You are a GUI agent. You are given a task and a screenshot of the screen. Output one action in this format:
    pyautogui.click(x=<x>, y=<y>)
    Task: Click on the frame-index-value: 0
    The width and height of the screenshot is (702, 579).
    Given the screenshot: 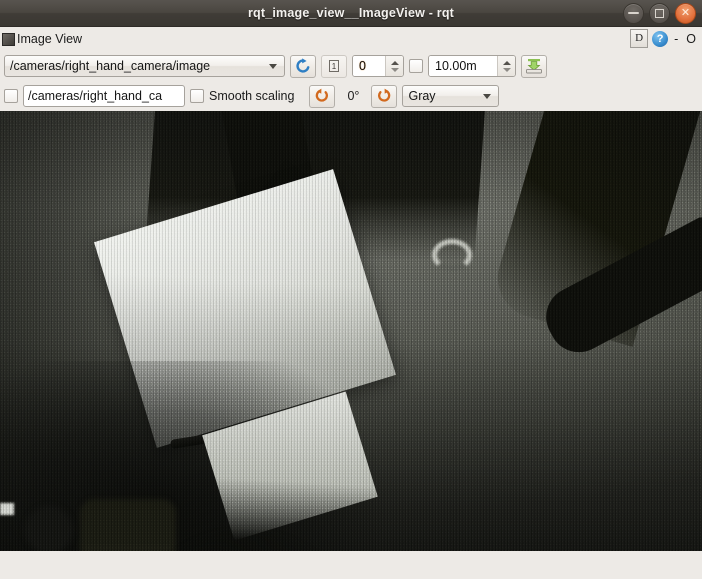 What is the action you would take?
    pyautogui.click(x=369, y=66)
    